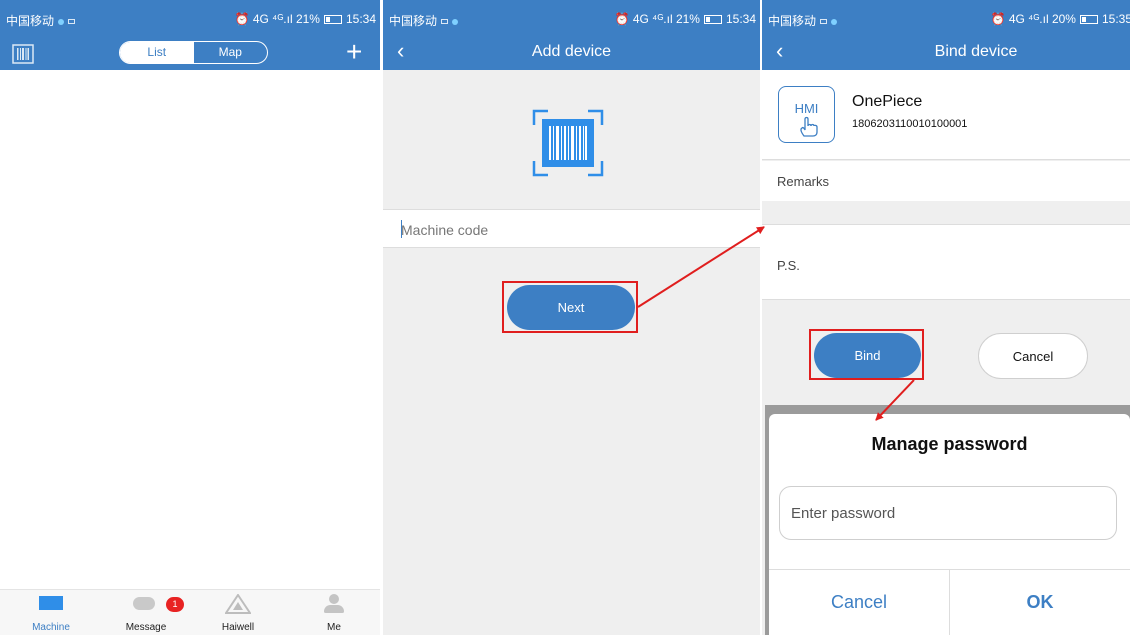 The image size is (1130, 635). I want to click on monitor-icon, so click(51, 604).